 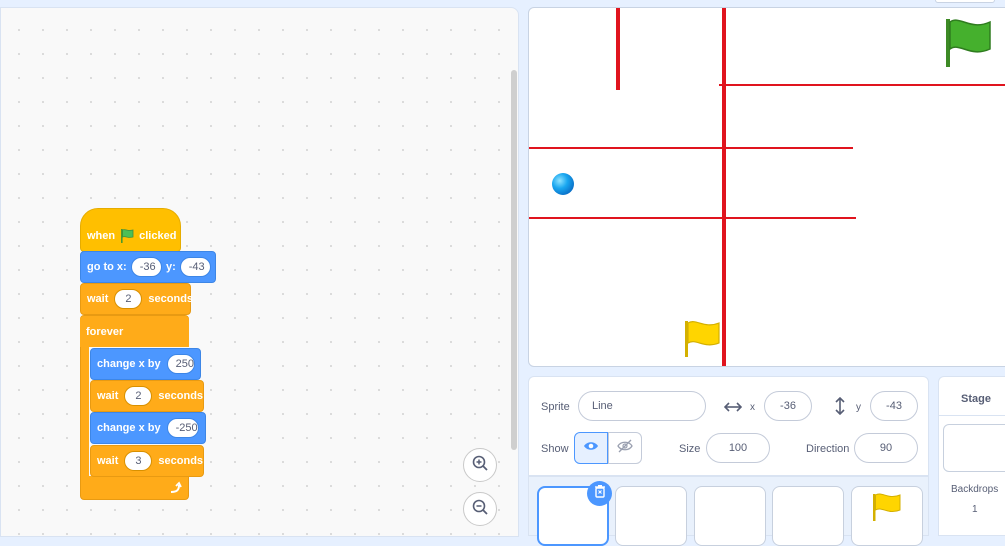 I want to click on wait3-label: wait, so click(x=108, y=461).